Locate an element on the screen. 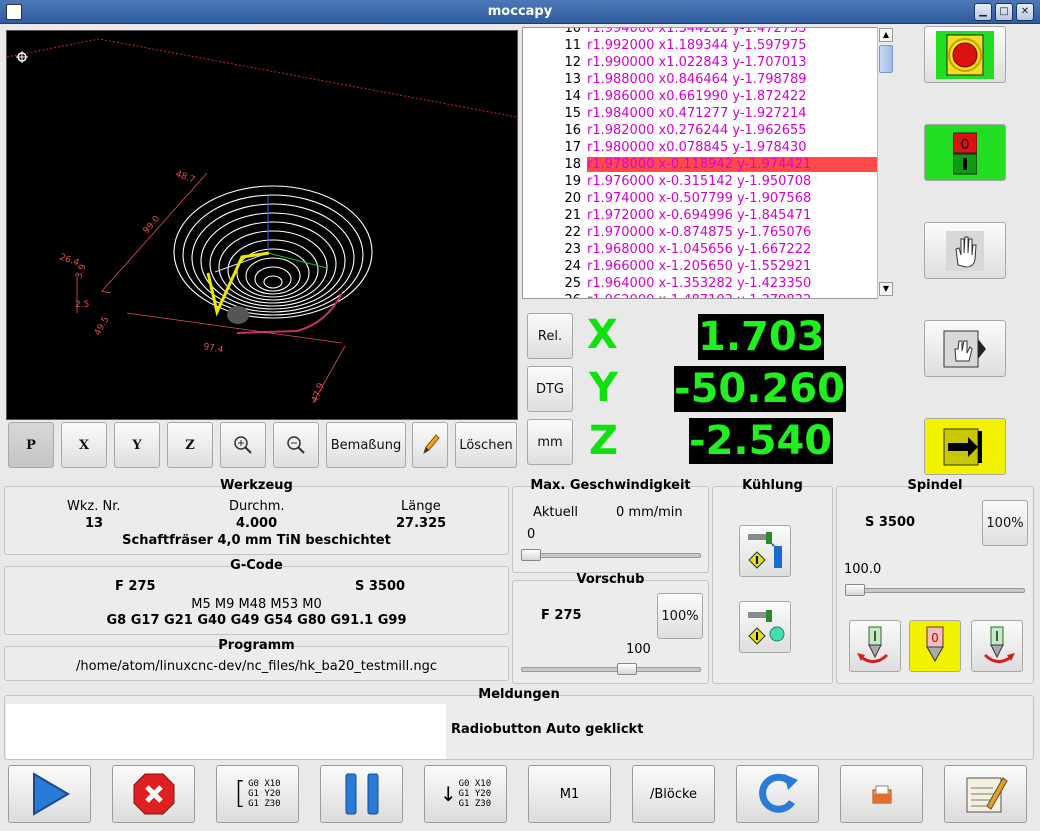  gcode-line: 16 r1.982000 x0.276244 y-1.962655 is located at coordinates (699, 131).